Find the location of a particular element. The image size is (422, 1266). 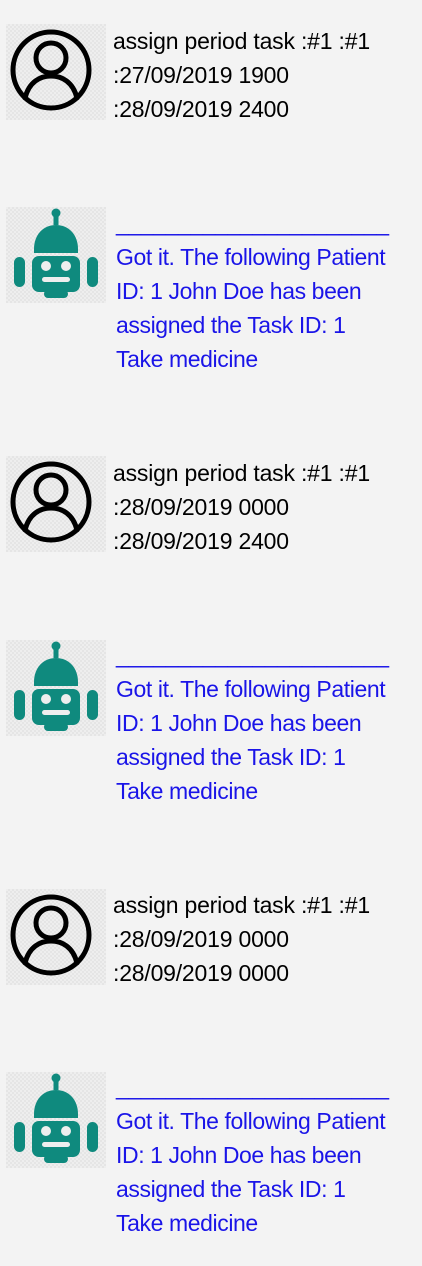

message-line: :27/09/2019 1900 is located at coordinates (201, 75).